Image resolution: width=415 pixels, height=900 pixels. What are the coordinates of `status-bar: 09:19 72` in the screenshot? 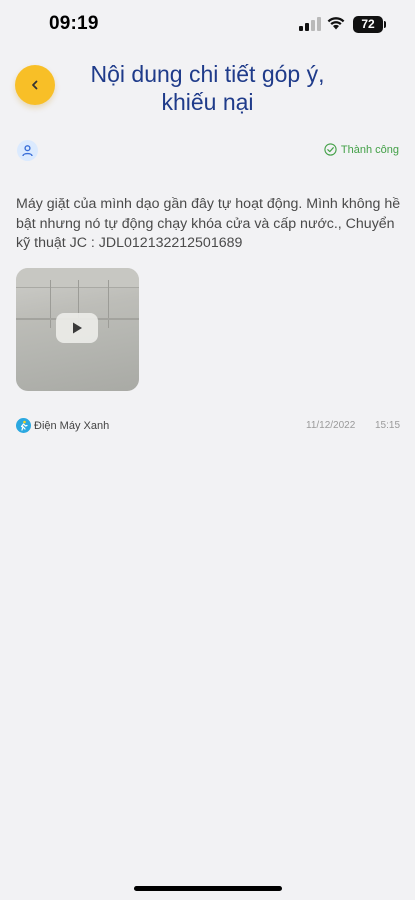 It's located at (207, 24).